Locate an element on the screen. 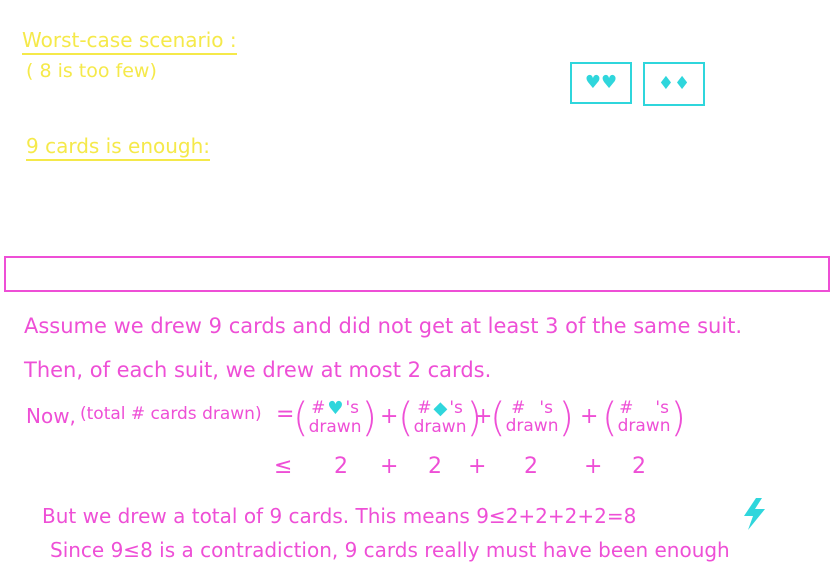 The width and height of the screenshot is (836, 576). card-hearts: ♥♥ is located at coordinates (601, 83).